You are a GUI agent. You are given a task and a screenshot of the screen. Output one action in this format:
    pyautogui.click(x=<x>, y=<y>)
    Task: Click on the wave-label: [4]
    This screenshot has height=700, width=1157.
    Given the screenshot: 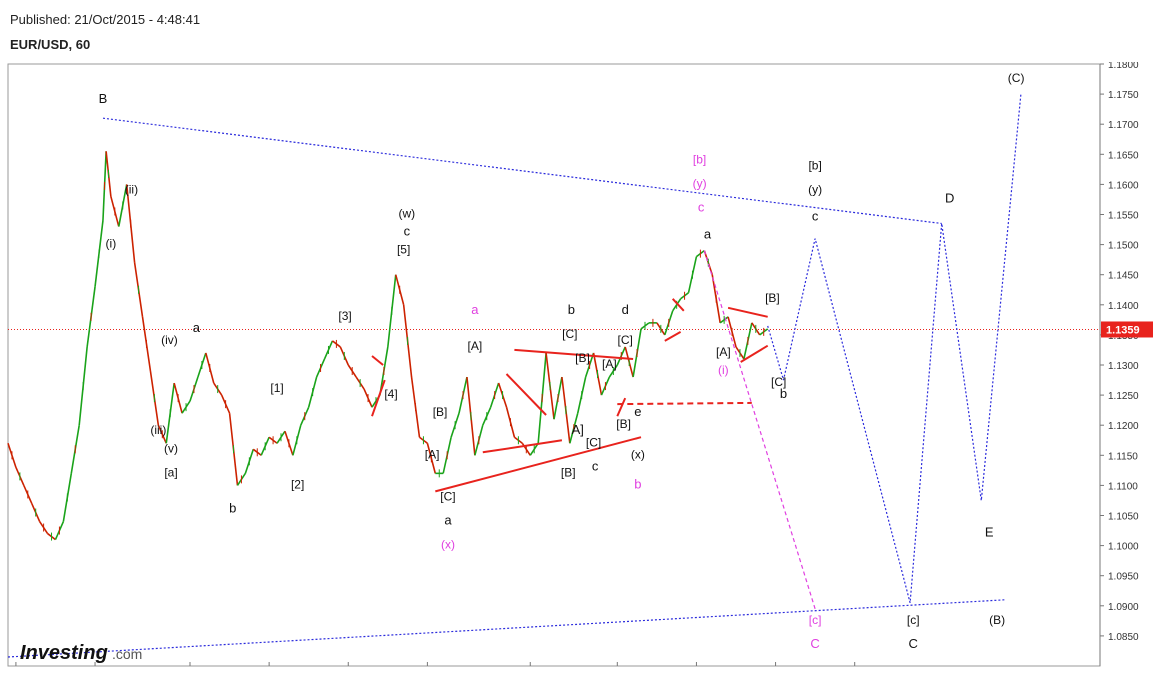 What is the action you would take?
    pyautogui.click(x=390, y=394)
    